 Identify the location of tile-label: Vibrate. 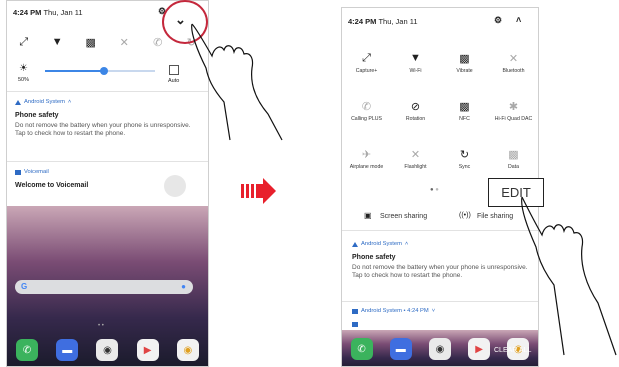
(464, 71).